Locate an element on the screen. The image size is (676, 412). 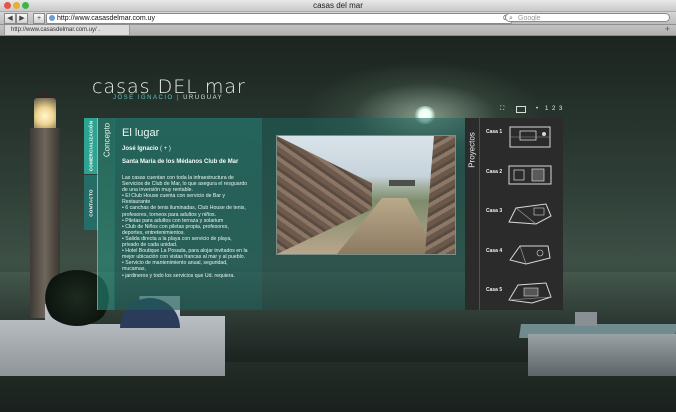
casa-4-label: Casa 4 is located at coordinates (494, 251).